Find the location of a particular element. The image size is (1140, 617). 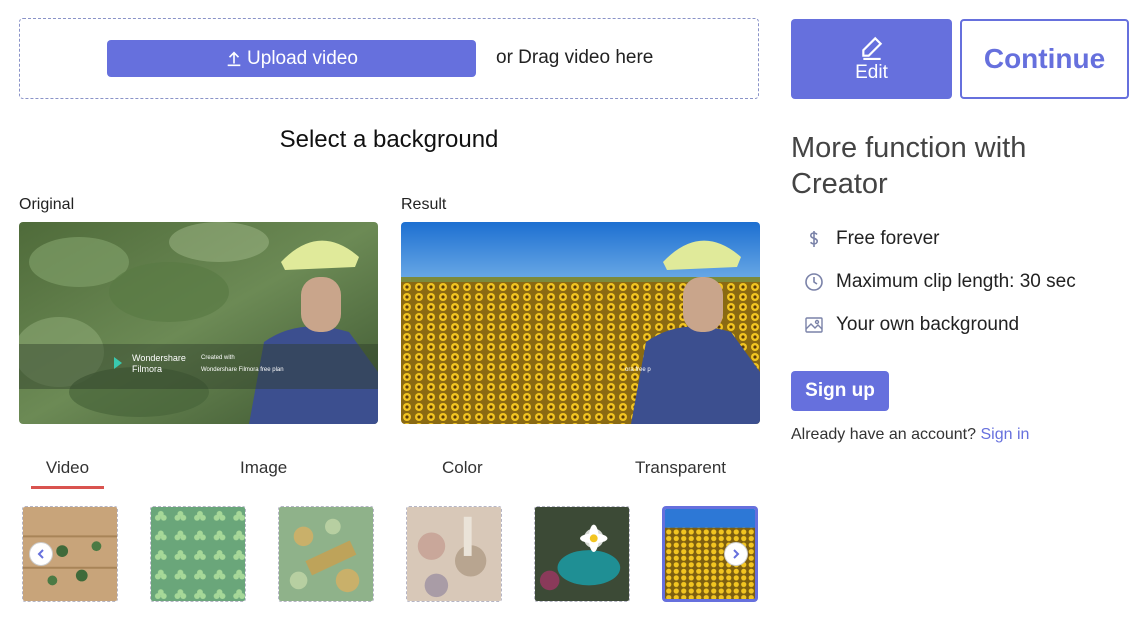

upload-dropzone: Upload video or Drag video here is located at coordinates (389, 58).